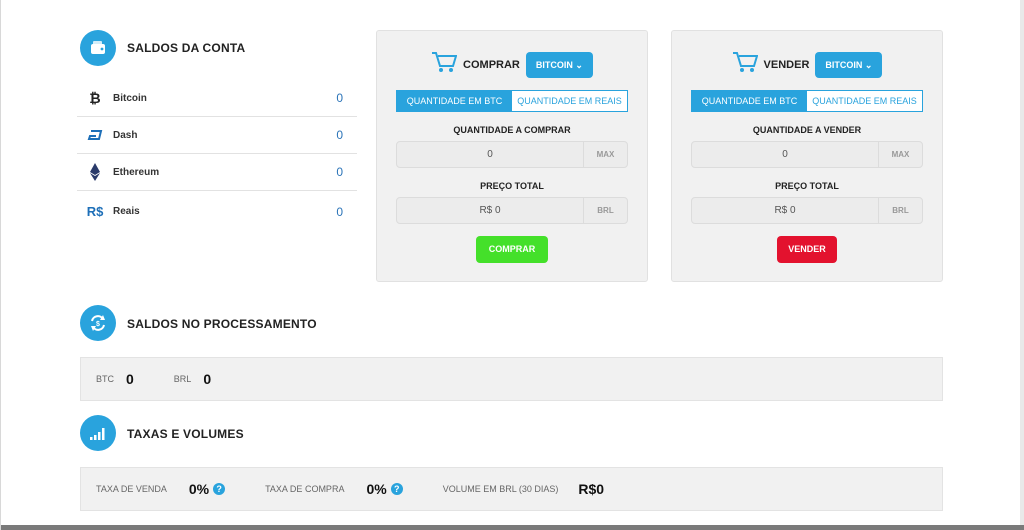 Image resolution: width=1024 pixels, height=530 pixels. I want to click on sell-qty-input: 0, so click(785, 154).